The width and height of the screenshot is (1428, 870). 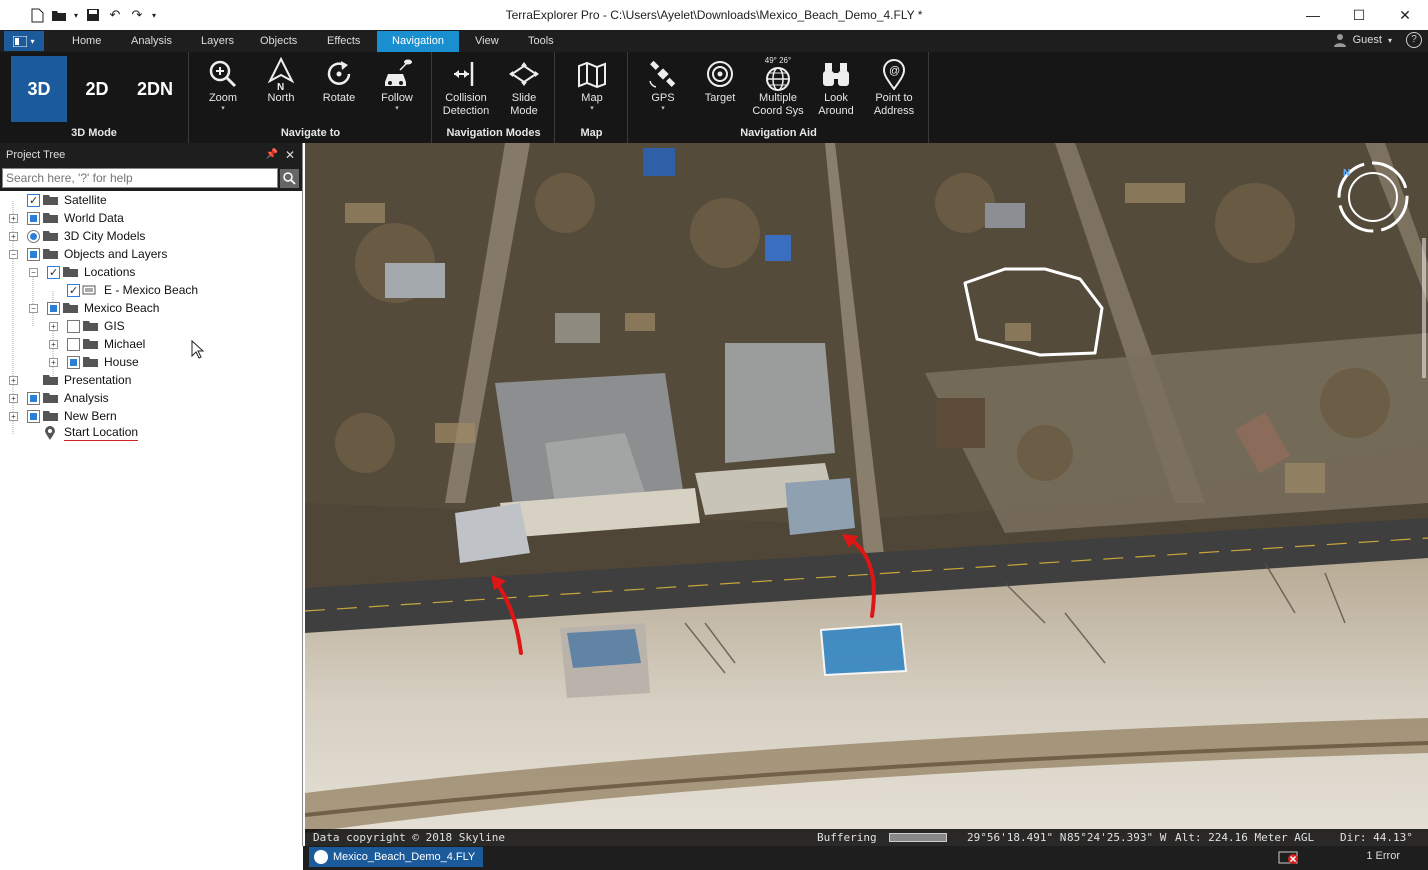 I want to click on north-icon: N, so click(x=281, y=74).